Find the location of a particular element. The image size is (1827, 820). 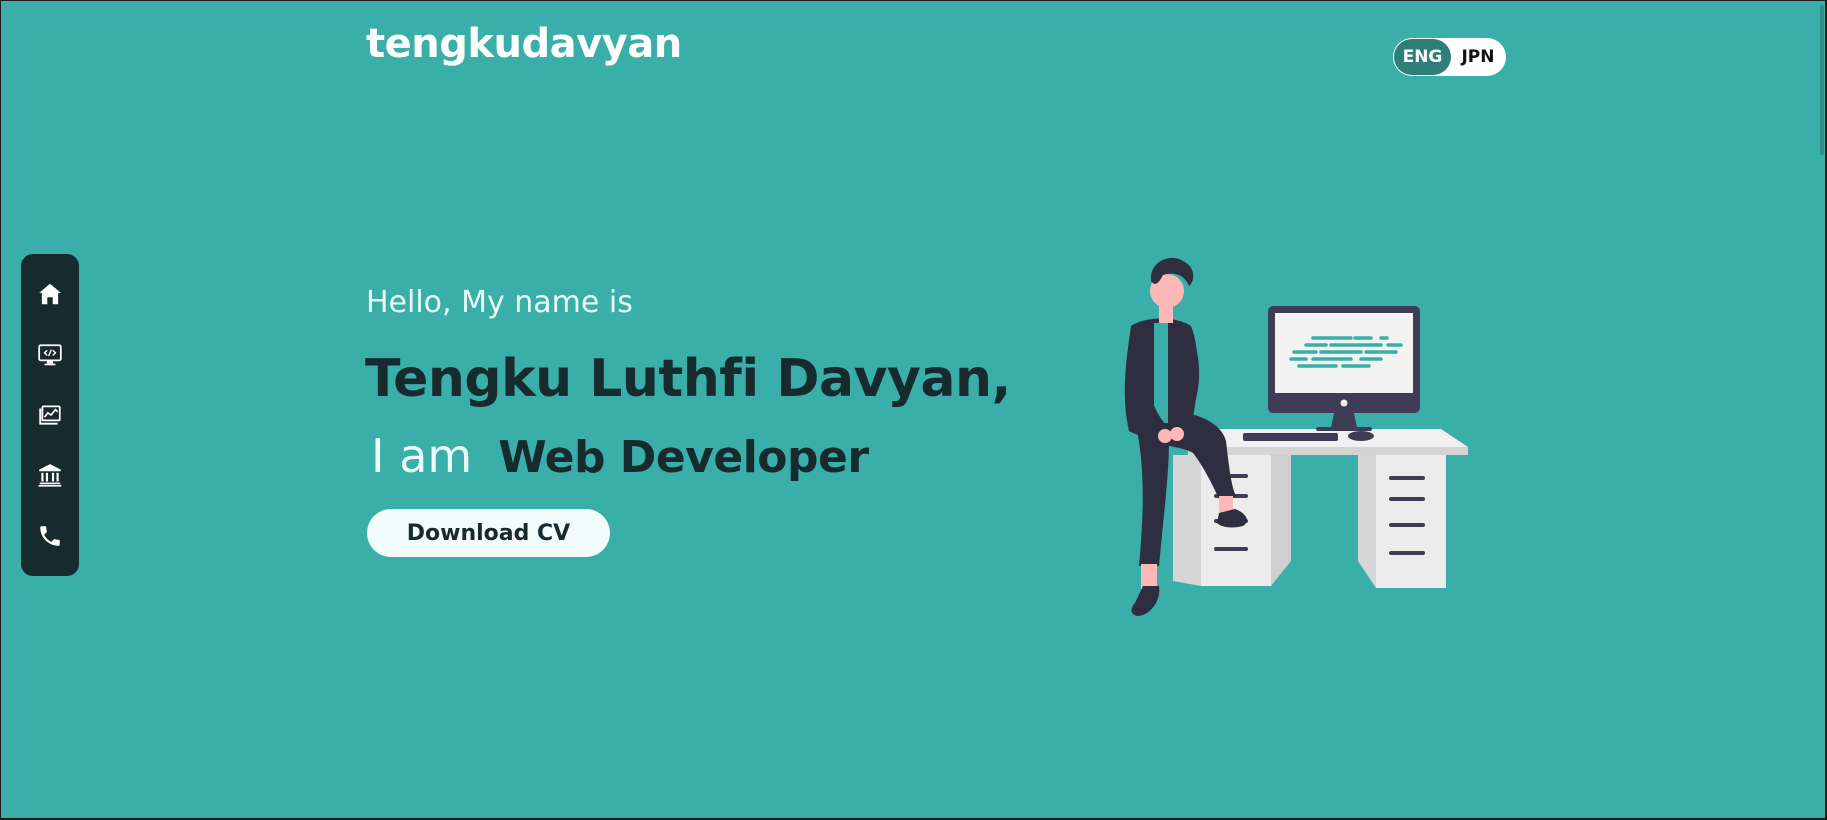

chart-icon is located at coordinates (50, 415).